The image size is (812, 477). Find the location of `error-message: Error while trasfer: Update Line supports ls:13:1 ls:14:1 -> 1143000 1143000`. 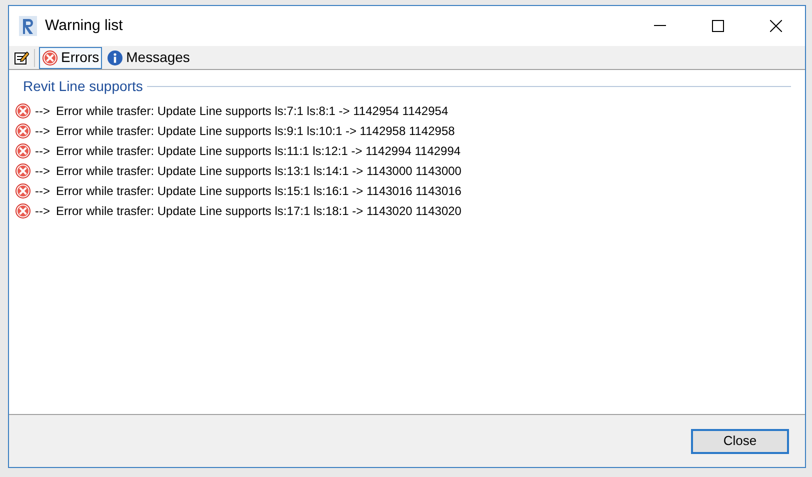

error-message: Error while trasfer: Update Line supports ls:13:1 ls:14:1 -> 1143000 1143000 is located at coordinates (259, 171).